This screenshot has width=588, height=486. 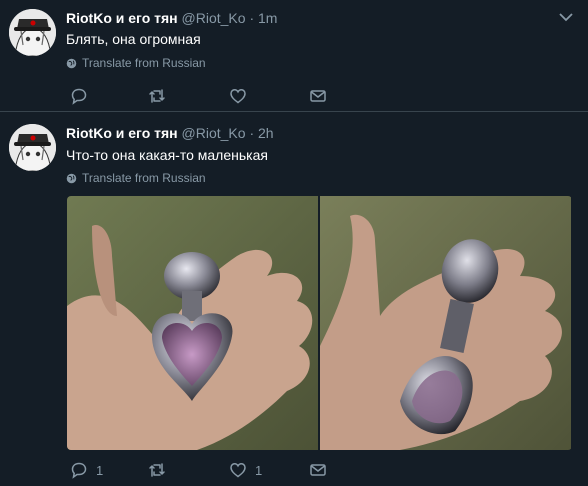 What do you see at coordinates (267, 18) in the screenshot?
I see `timestamp: 1m` at bounding box center [267, 18].